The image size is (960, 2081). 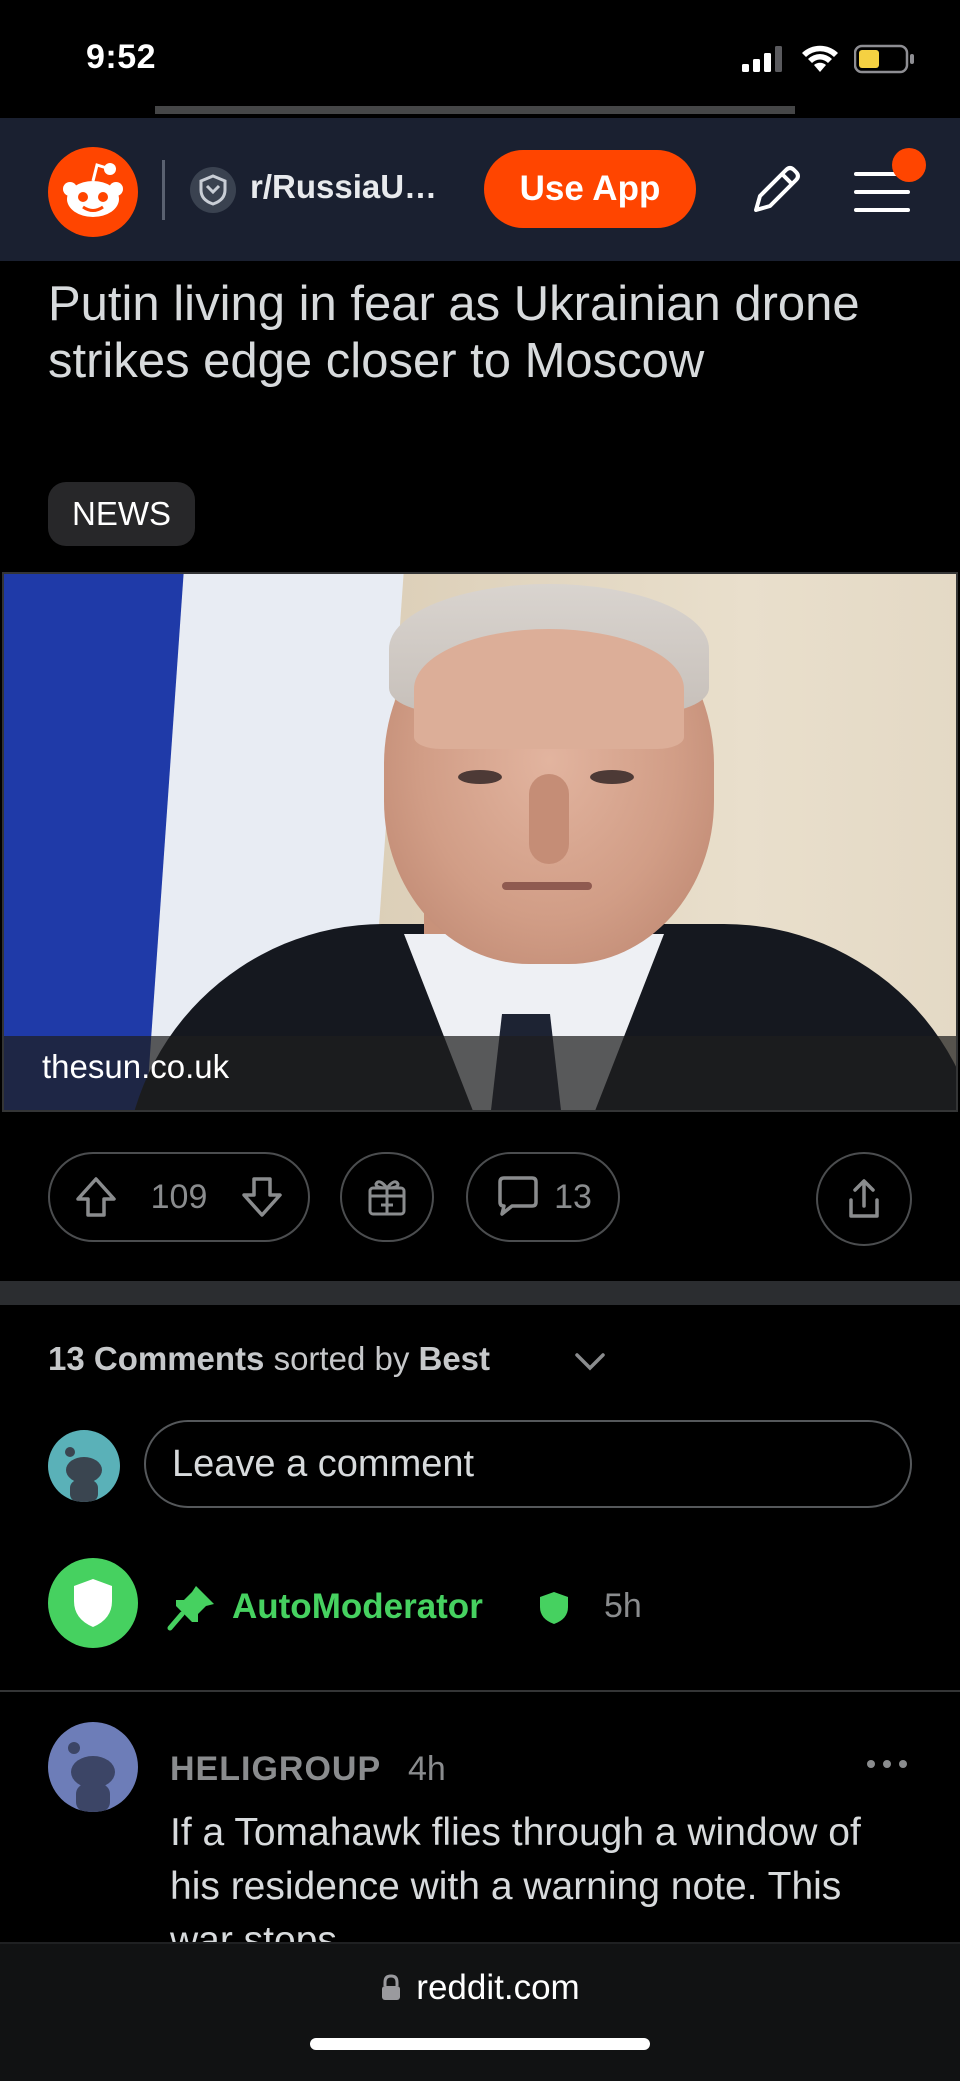 I want to click on share-icon, so click(x=864, y=1198).